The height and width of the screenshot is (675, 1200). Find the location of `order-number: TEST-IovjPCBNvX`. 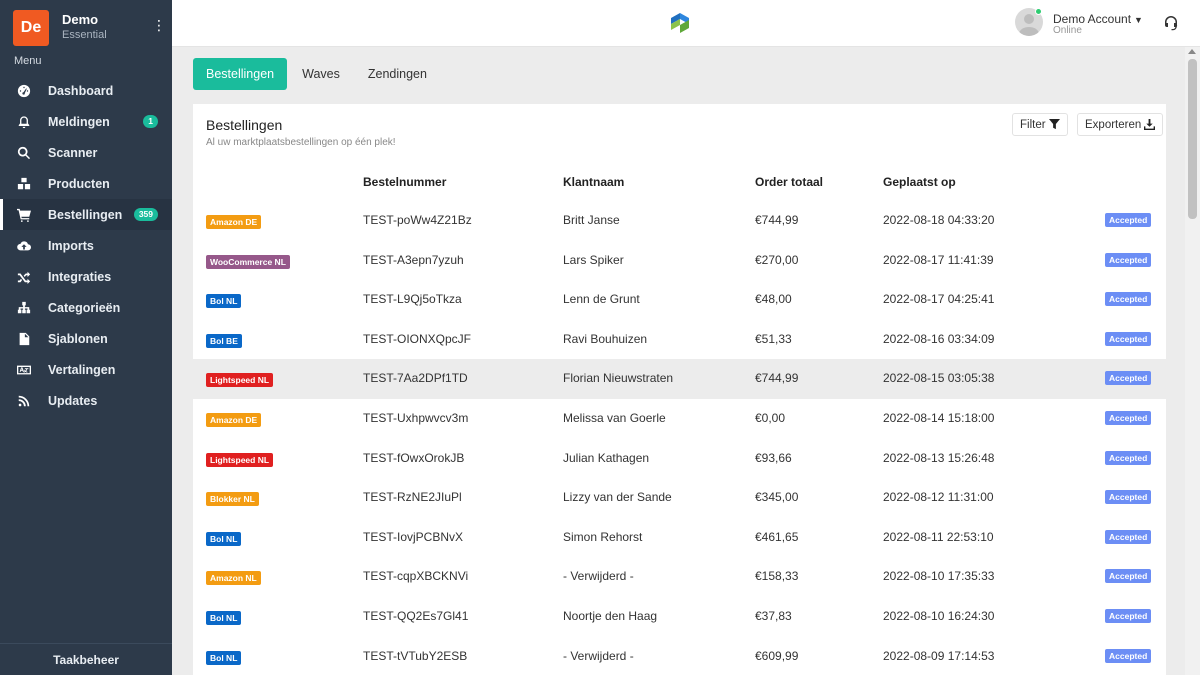

order-number: TEST-IovjPCBNvX is located at coordinates (413, 537).